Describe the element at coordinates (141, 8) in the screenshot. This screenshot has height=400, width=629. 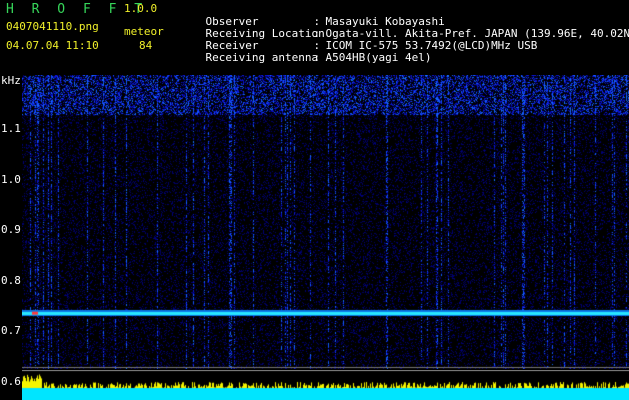
I see `app-version: 1.0.0` at that location.